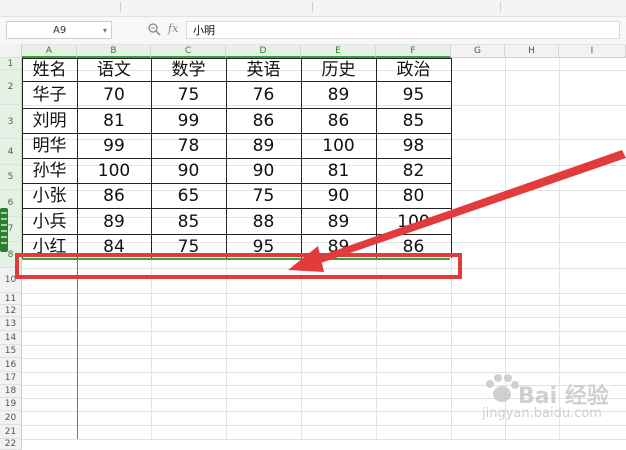 Image resolution: width=626 pixels, height=450 pixels. What do you see at coordinates (49, 51) in the screenshot?
I see `column-header-a: A` at bounding box center [49, 51].